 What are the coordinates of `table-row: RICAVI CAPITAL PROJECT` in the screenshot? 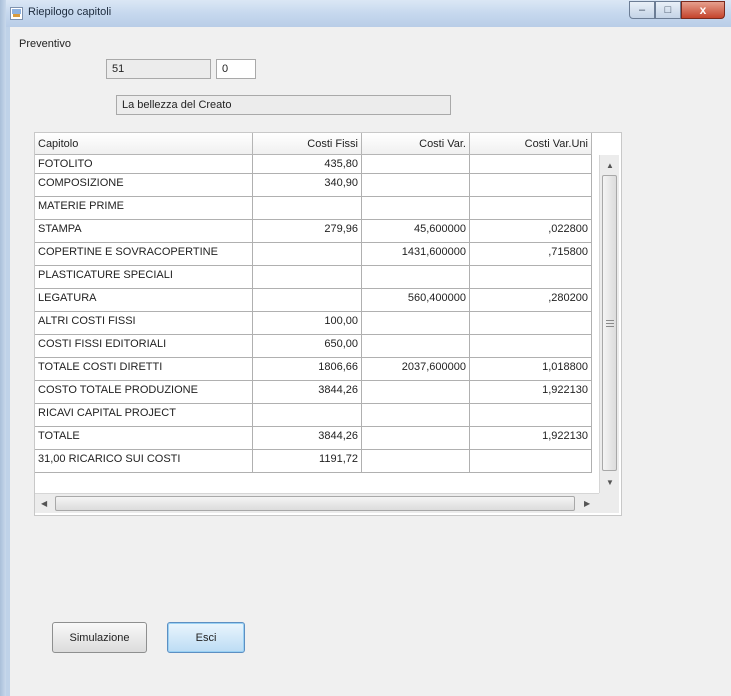 It's located at (313, 415).